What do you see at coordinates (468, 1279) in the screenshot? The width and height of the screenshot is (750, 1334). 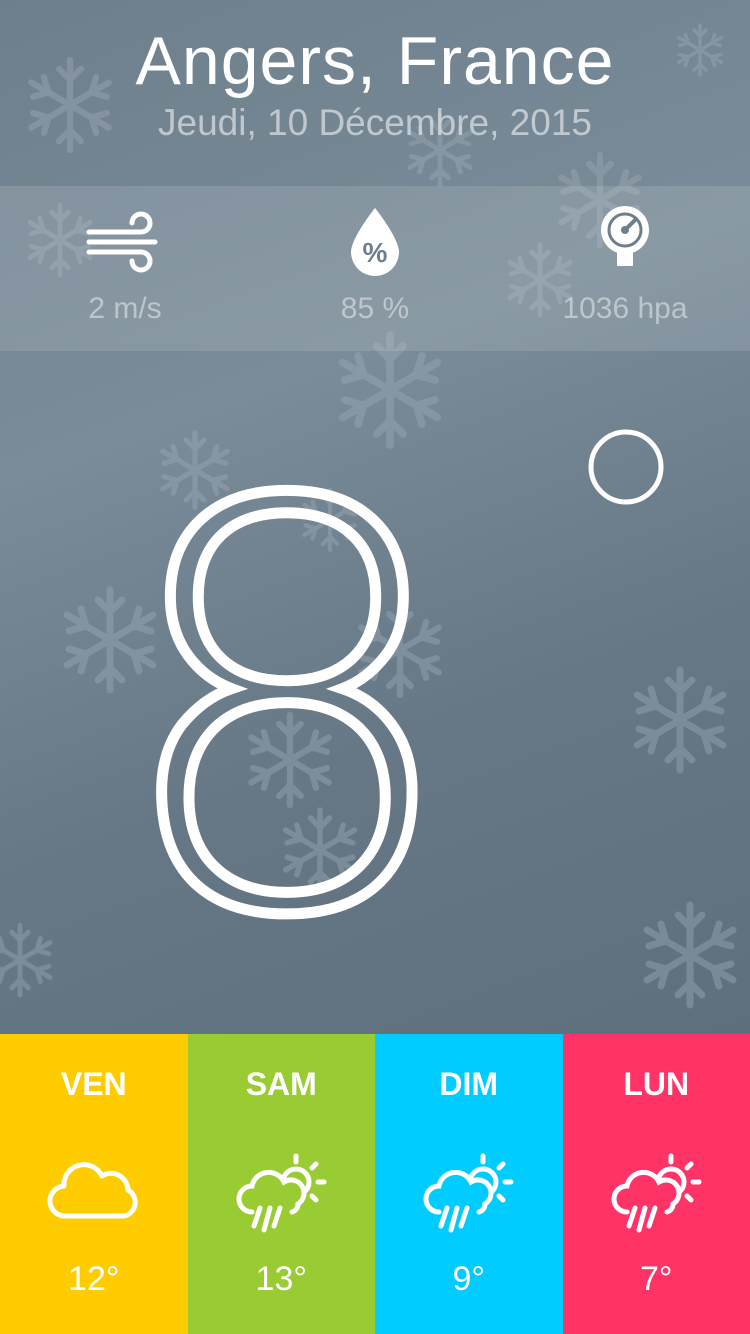 I see `forecast-temp: 9°` at bounding box center [468, 1279].